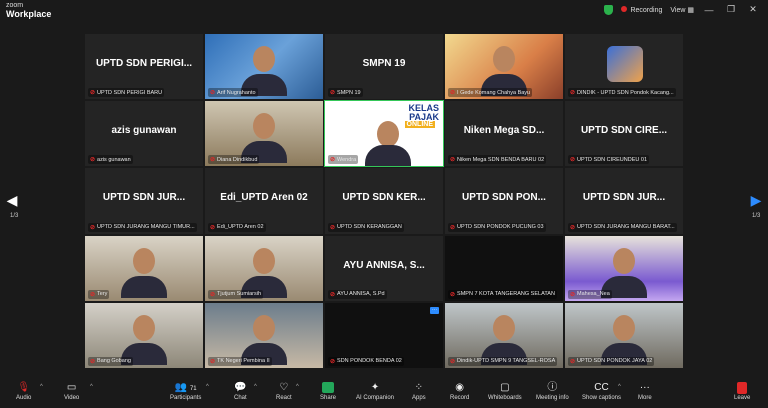 This screenshot has width=768, height=408. I want to click on show-captions-button: CC Show captions, so click(601, 390).